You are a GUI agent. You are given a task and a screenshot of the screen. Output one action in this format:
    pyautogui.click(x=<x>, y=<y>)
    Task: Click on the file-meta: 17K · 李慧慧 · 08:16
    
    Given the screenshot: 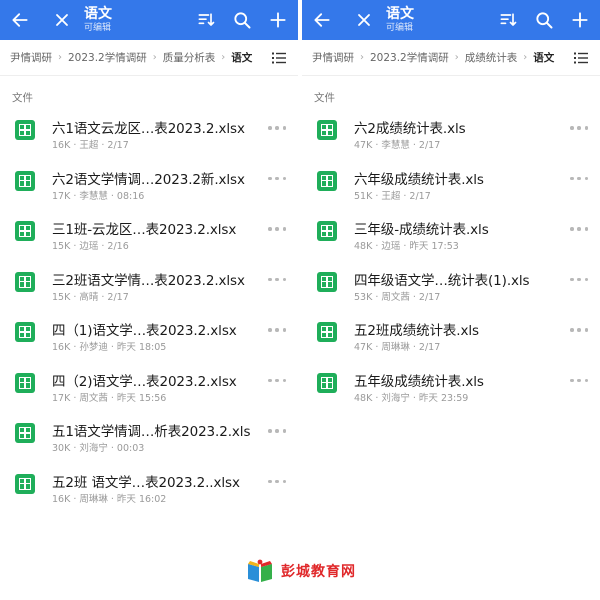 What is the action you would take?
    pyautogui.click(x=98, y=196)
    